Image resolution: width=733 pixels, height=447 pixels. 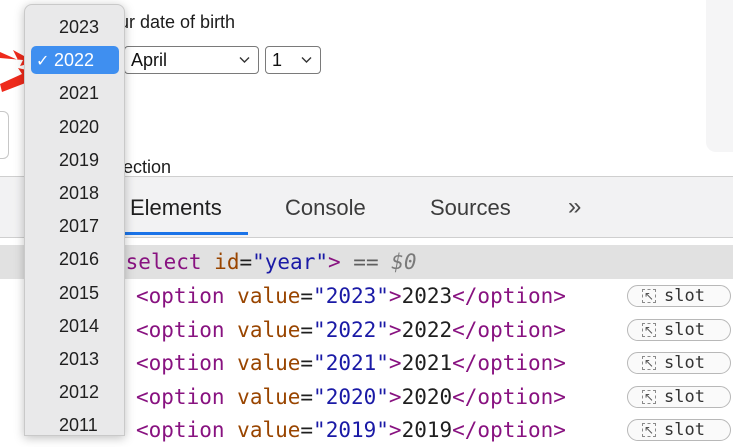 What do you see at coordinates (79, 193) in the screenshot?
I see `year-option-label: 2018` at bounding box center [79, 193].